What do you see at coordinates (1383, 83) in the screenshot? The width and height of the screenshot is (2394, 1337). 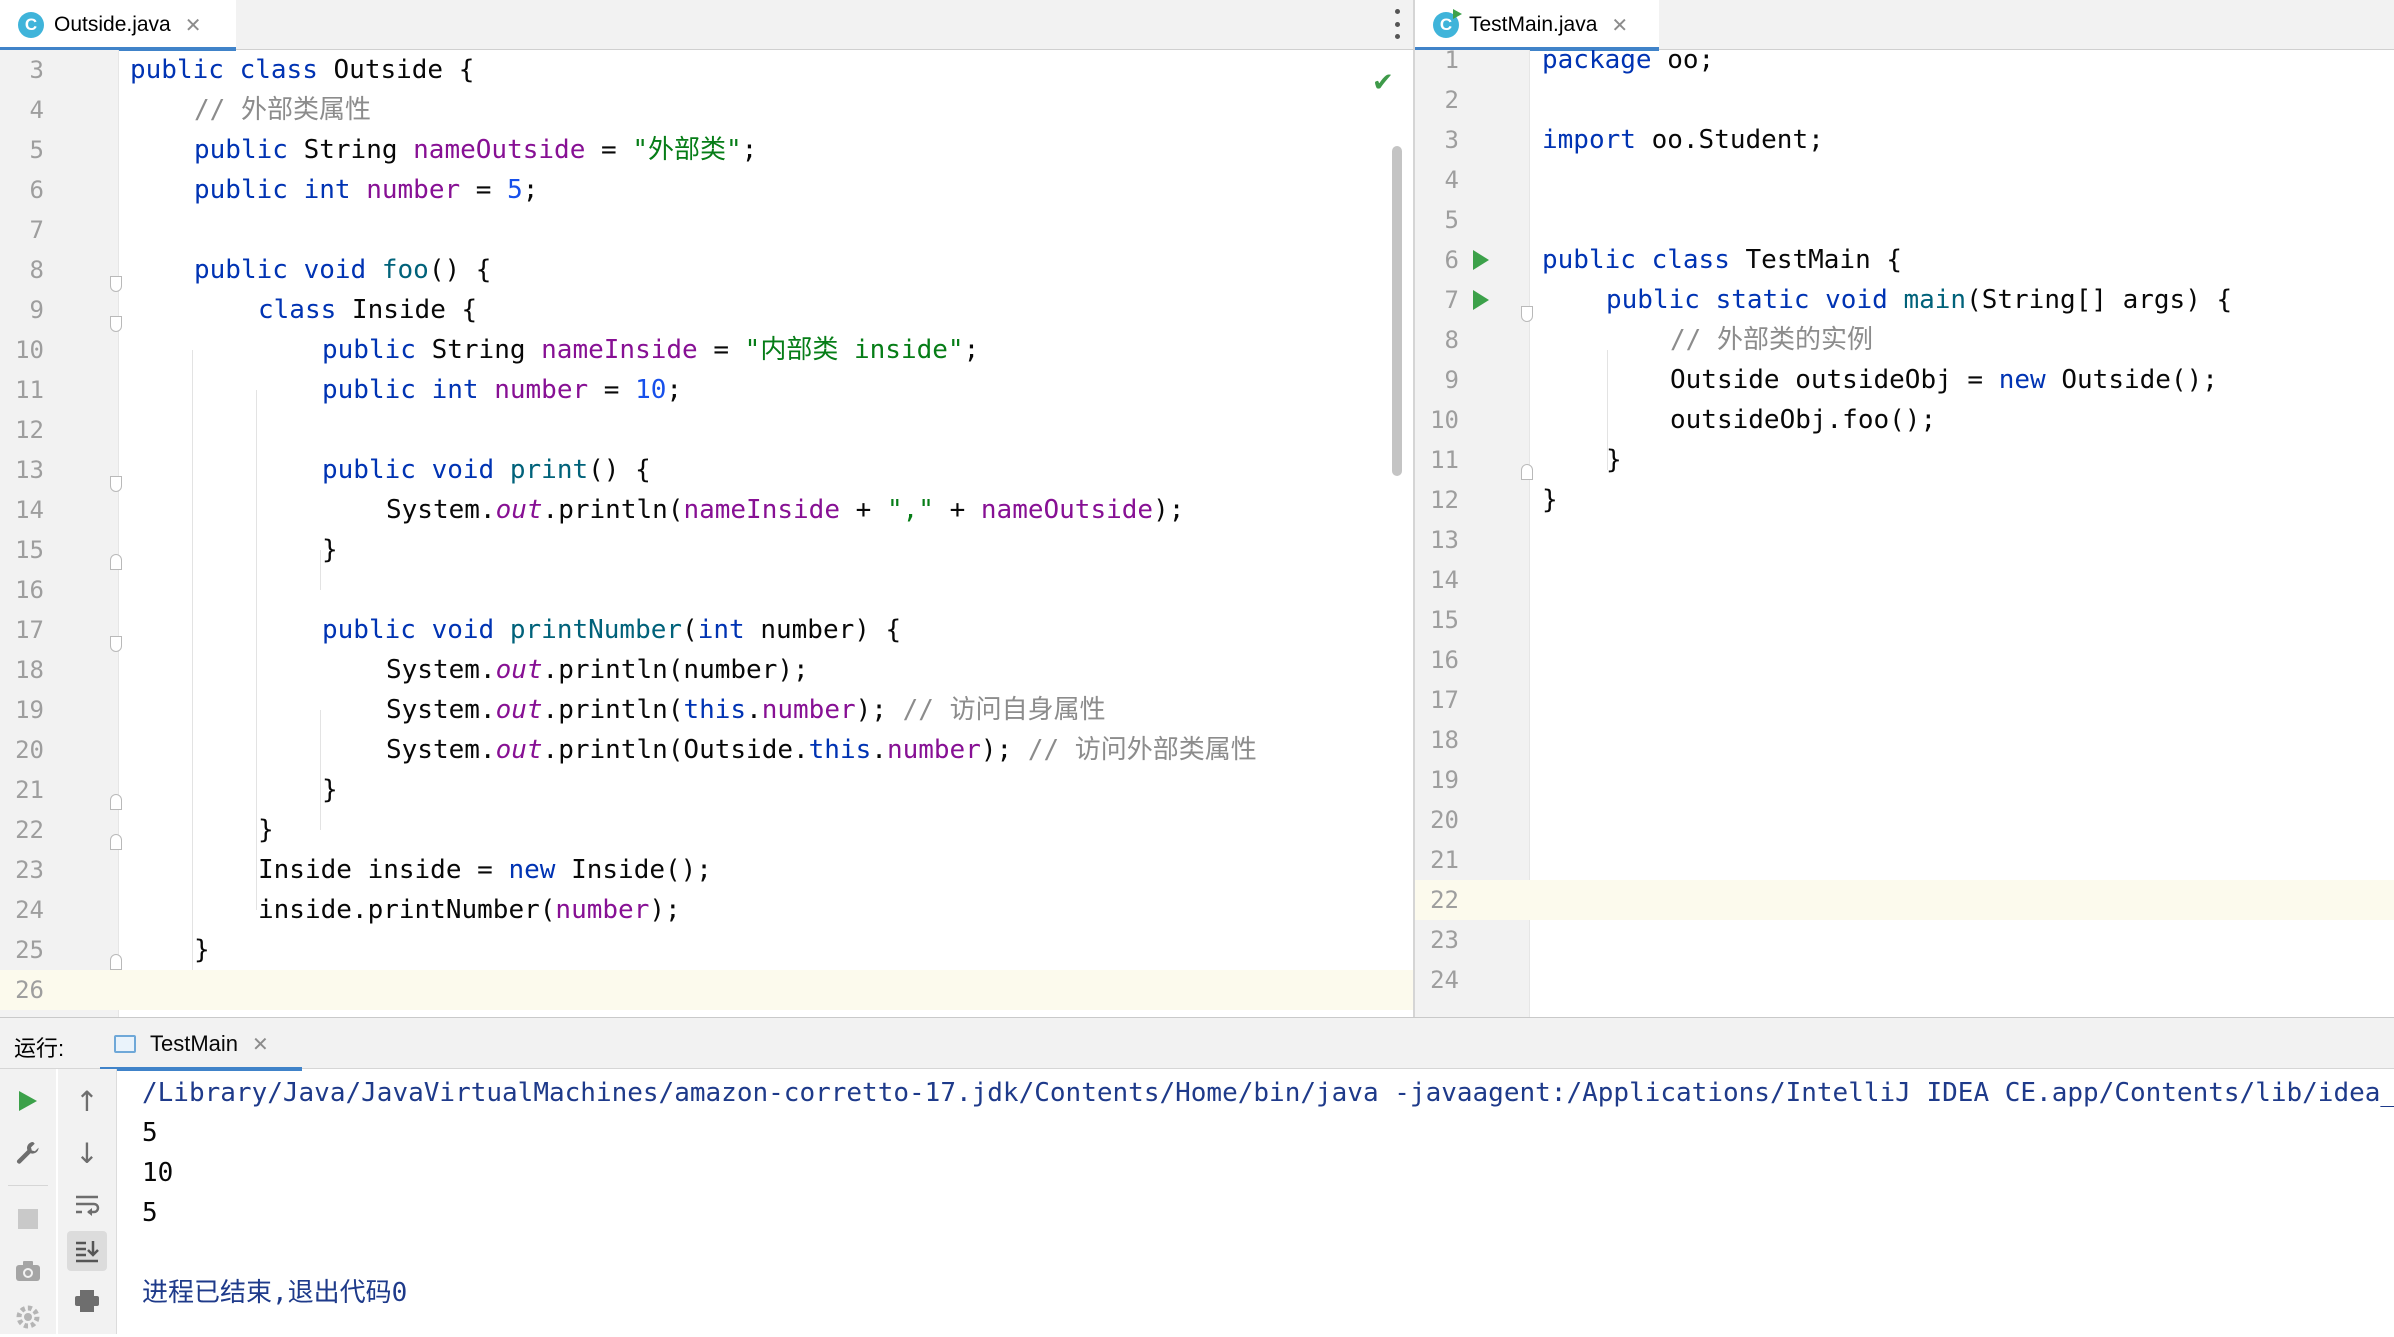 I see `inspection-ok-icon: ✔` at bounding box center [1383, 83].